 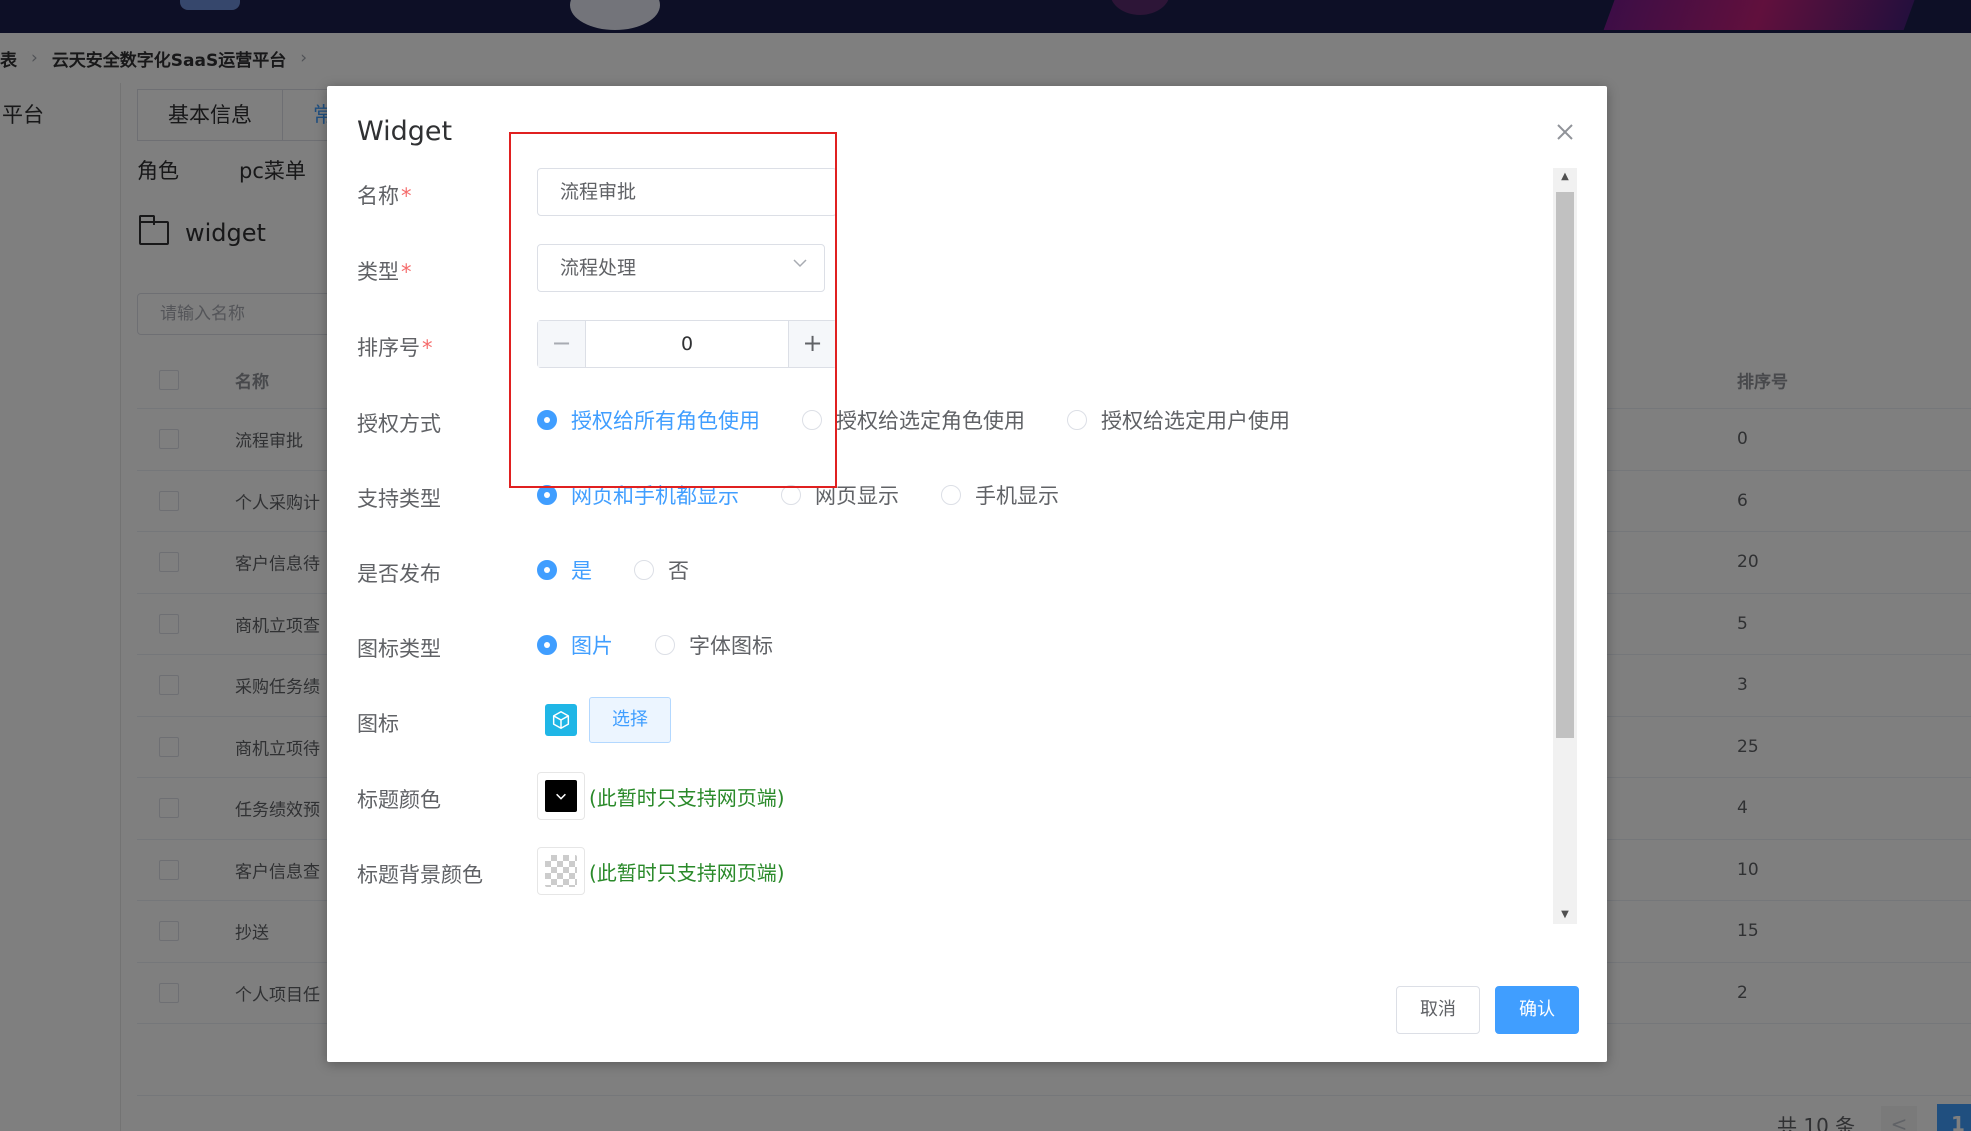 I want to click on dialog-scrollbar: ▲ ▼, so click(x=1565, y=546).